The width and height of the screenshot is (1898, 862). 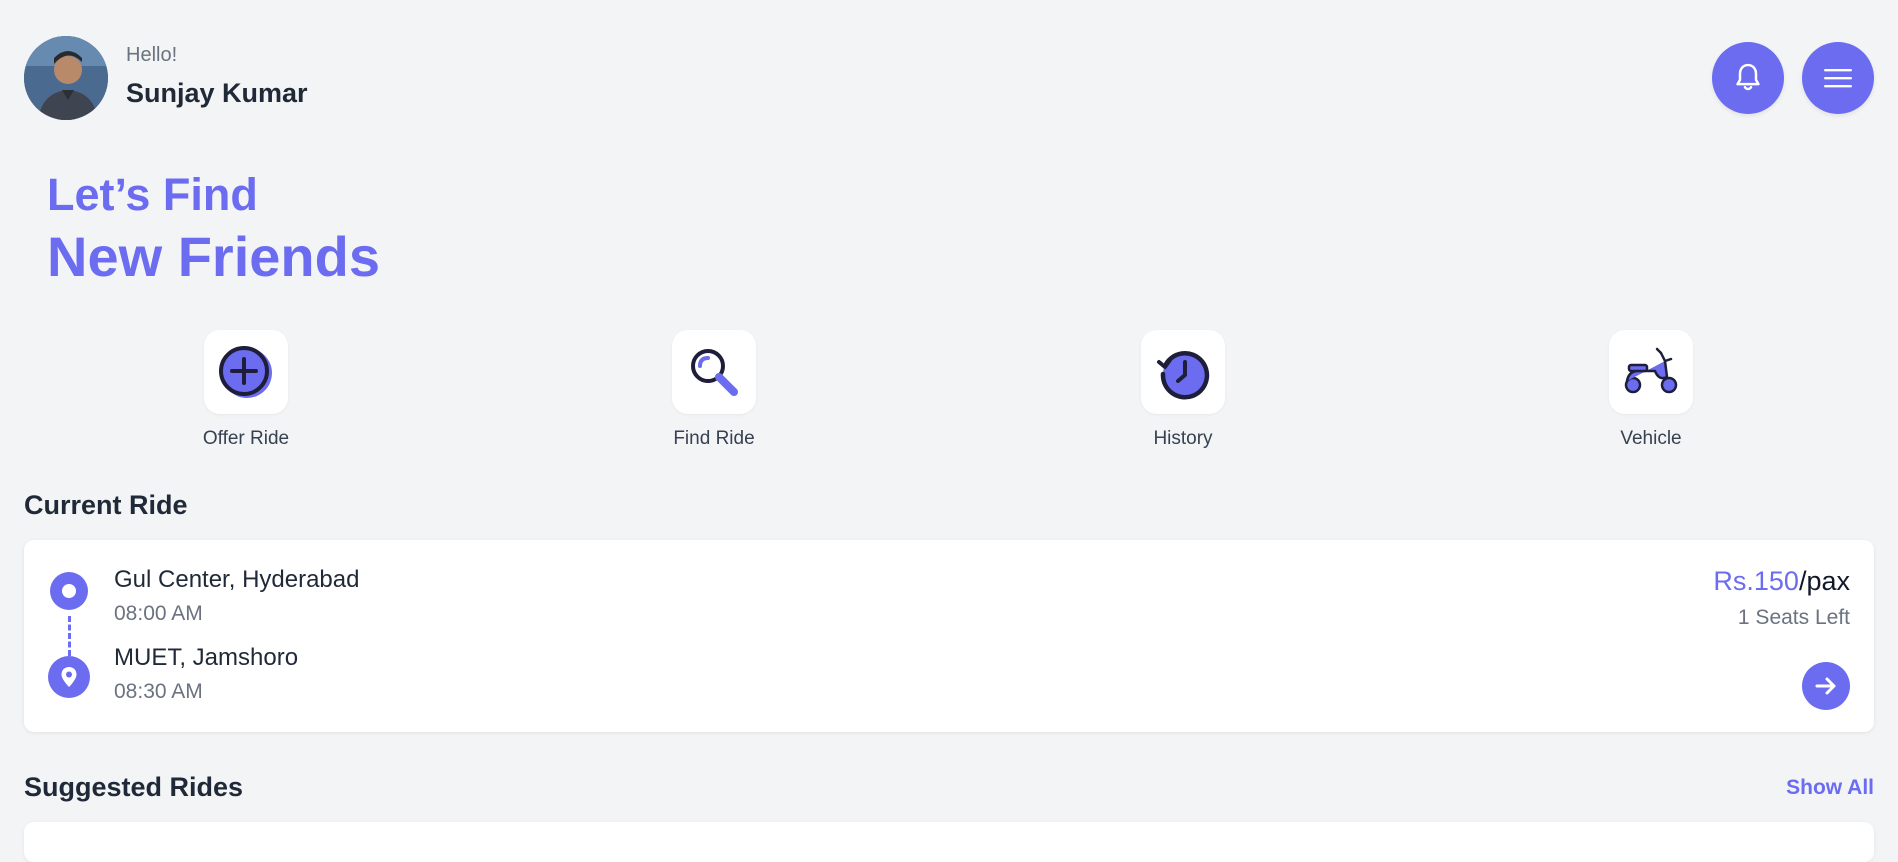 I want to click on header: Hello! Sunjay Kumar, so click(x=949, y=78).